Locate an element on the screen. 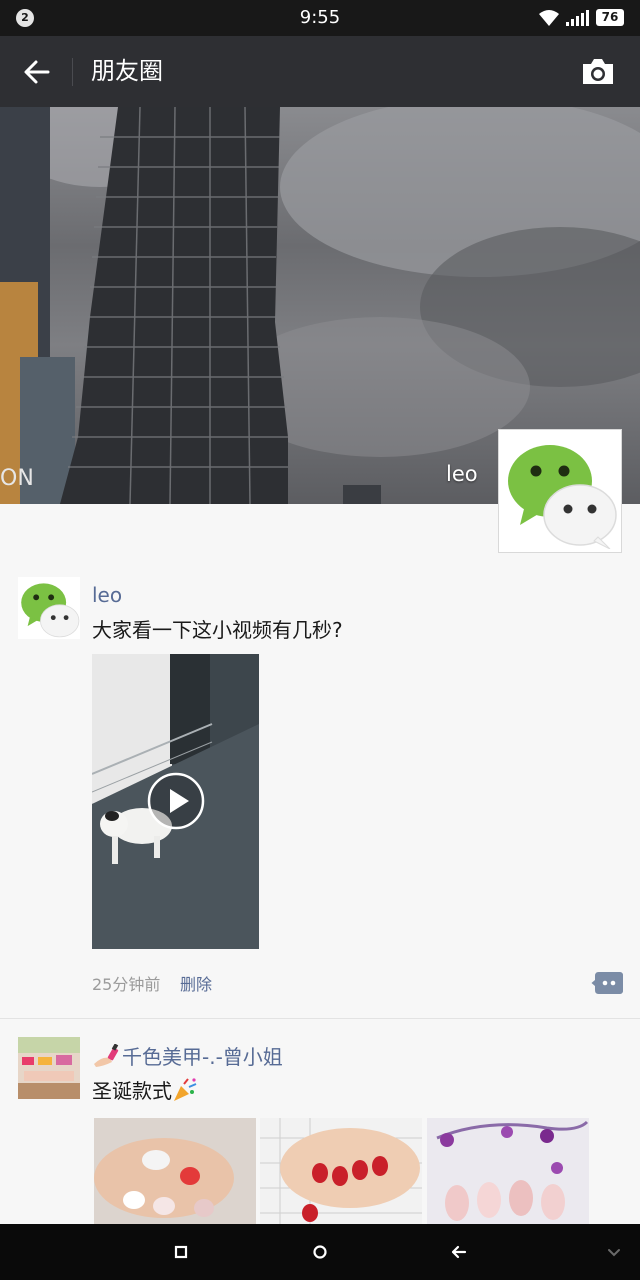  status-bar: 2 9:55 76 is located at coordinates (320, 18).